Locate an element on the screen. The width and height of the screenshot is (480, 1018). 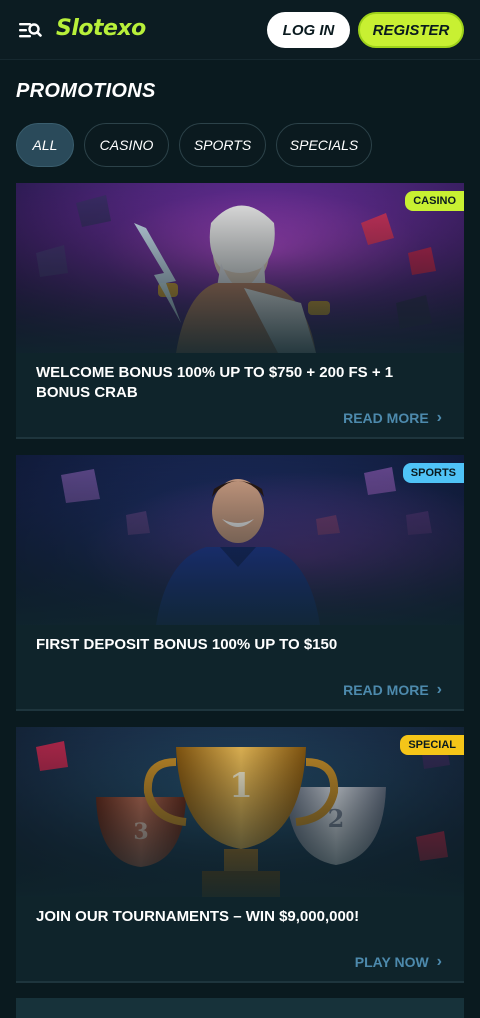
filter-specials: SPECIALS is located at coordinates (324, 145).